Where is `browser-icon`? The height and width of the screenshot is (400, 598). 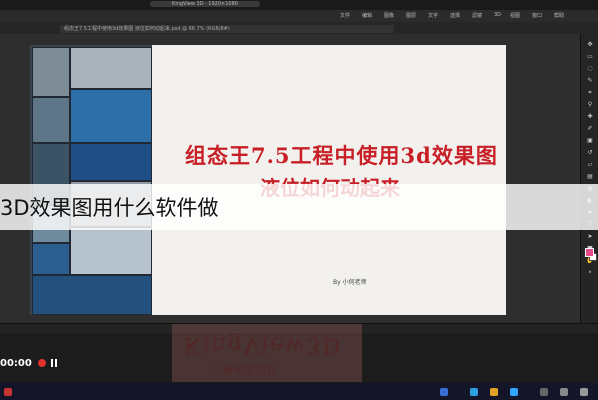 browser-icon is located at coordinates (444, 392).